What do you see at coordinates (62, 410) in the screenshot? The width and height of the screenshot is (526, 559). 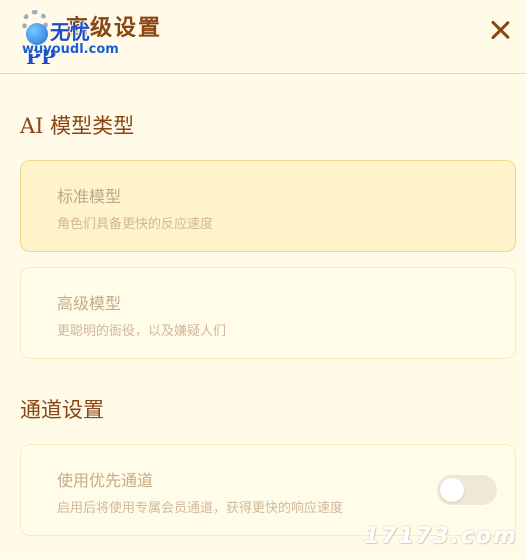 I see `channel-section-title: 通道设置` at bounding box center [62, 410].